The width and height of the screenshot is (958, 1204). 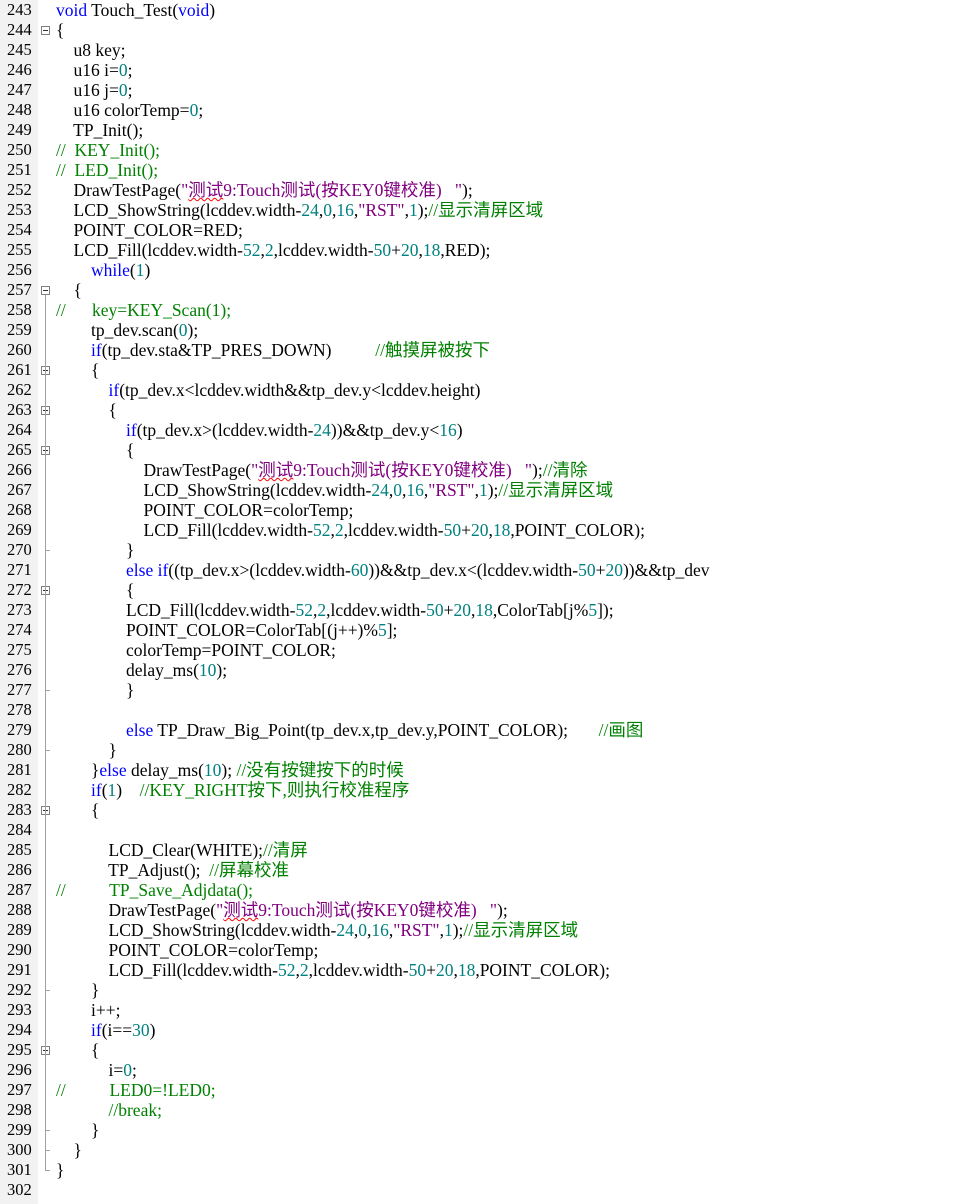 What do you see at coordinates (19, 969) in the screenshot?
I see `line-number: 291` at bounding box center [19, 969].